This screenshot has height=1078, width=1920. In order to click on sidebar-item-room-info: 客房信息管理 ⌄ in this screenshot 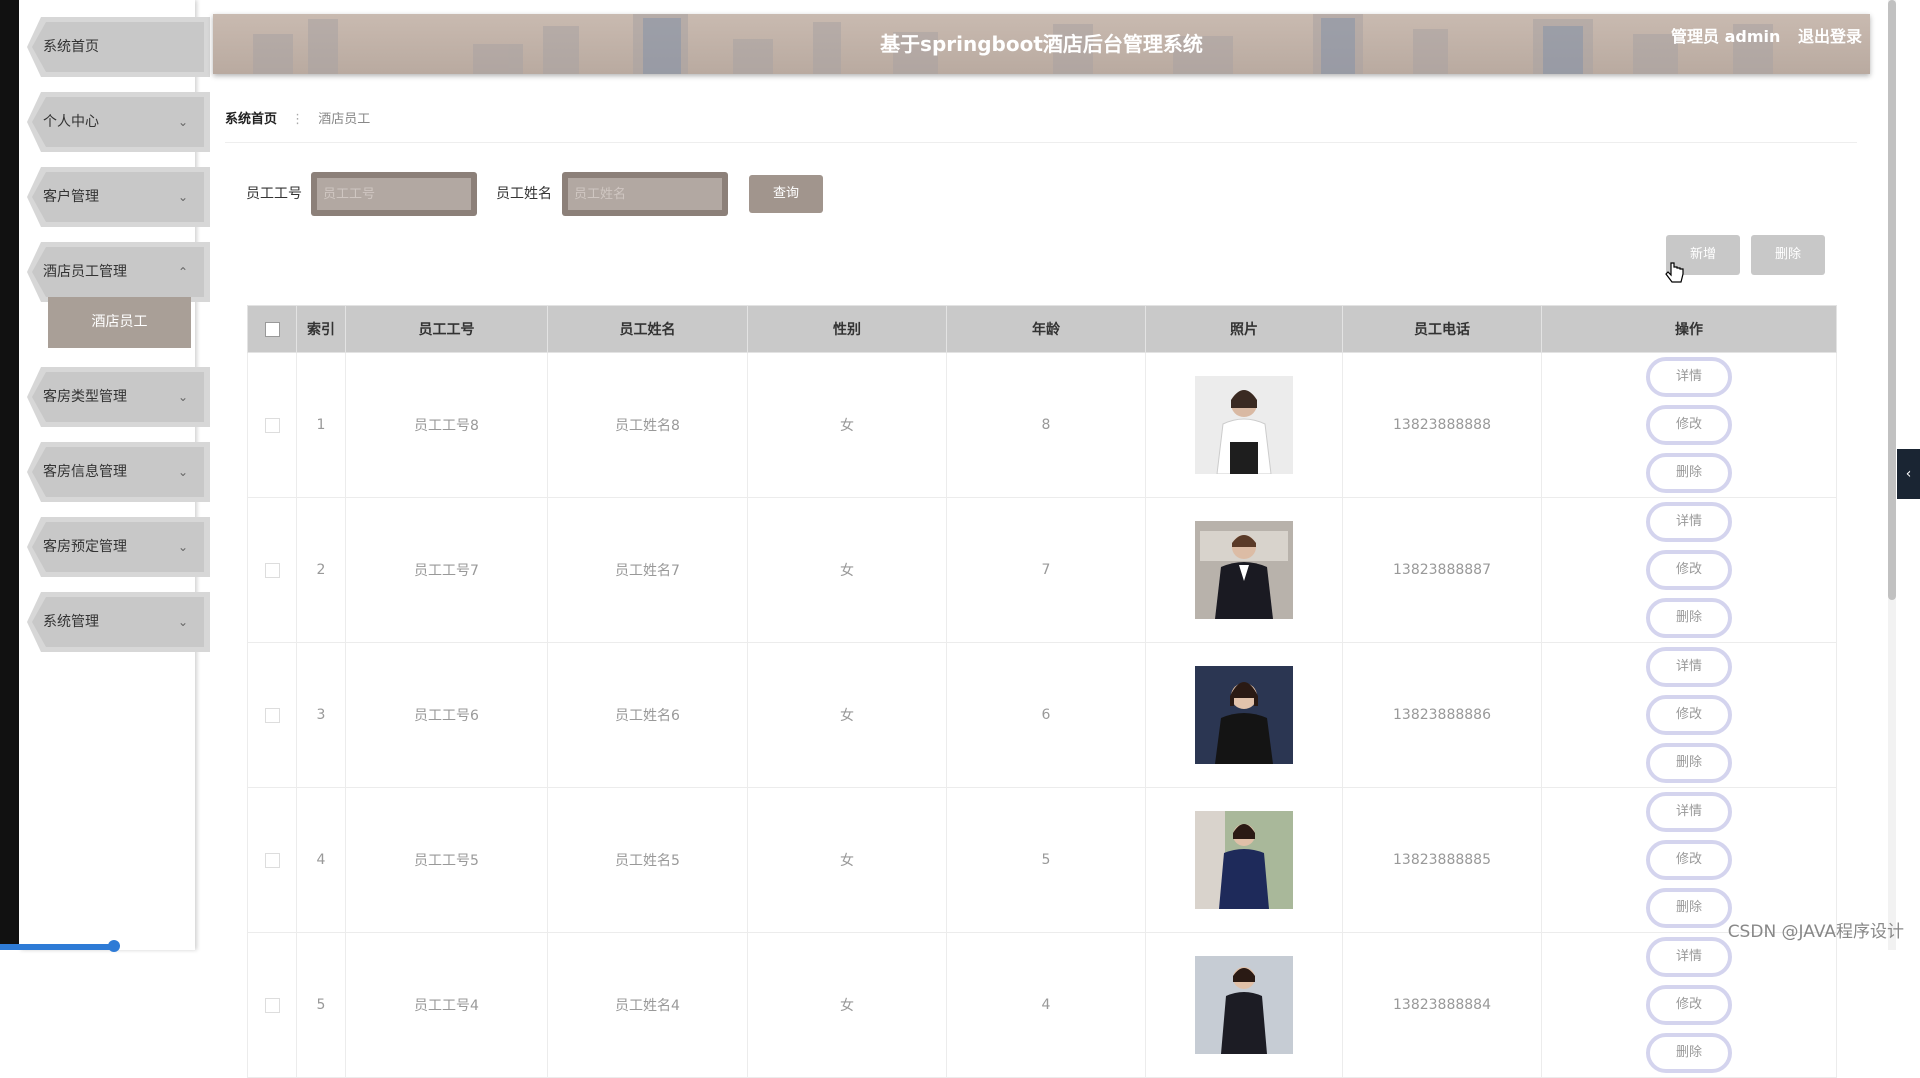, I will do `click(118, 472)`.